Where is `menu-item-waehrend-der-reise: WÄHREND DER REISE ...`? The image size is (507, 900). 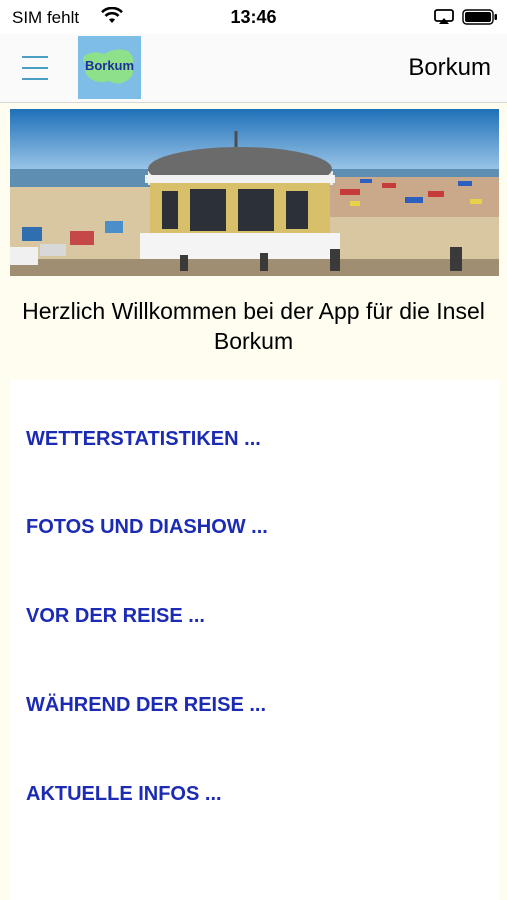
menu-item-waehrend-der-reise: WÄHREND DER REISE ... is located at coordinates (146, 705).